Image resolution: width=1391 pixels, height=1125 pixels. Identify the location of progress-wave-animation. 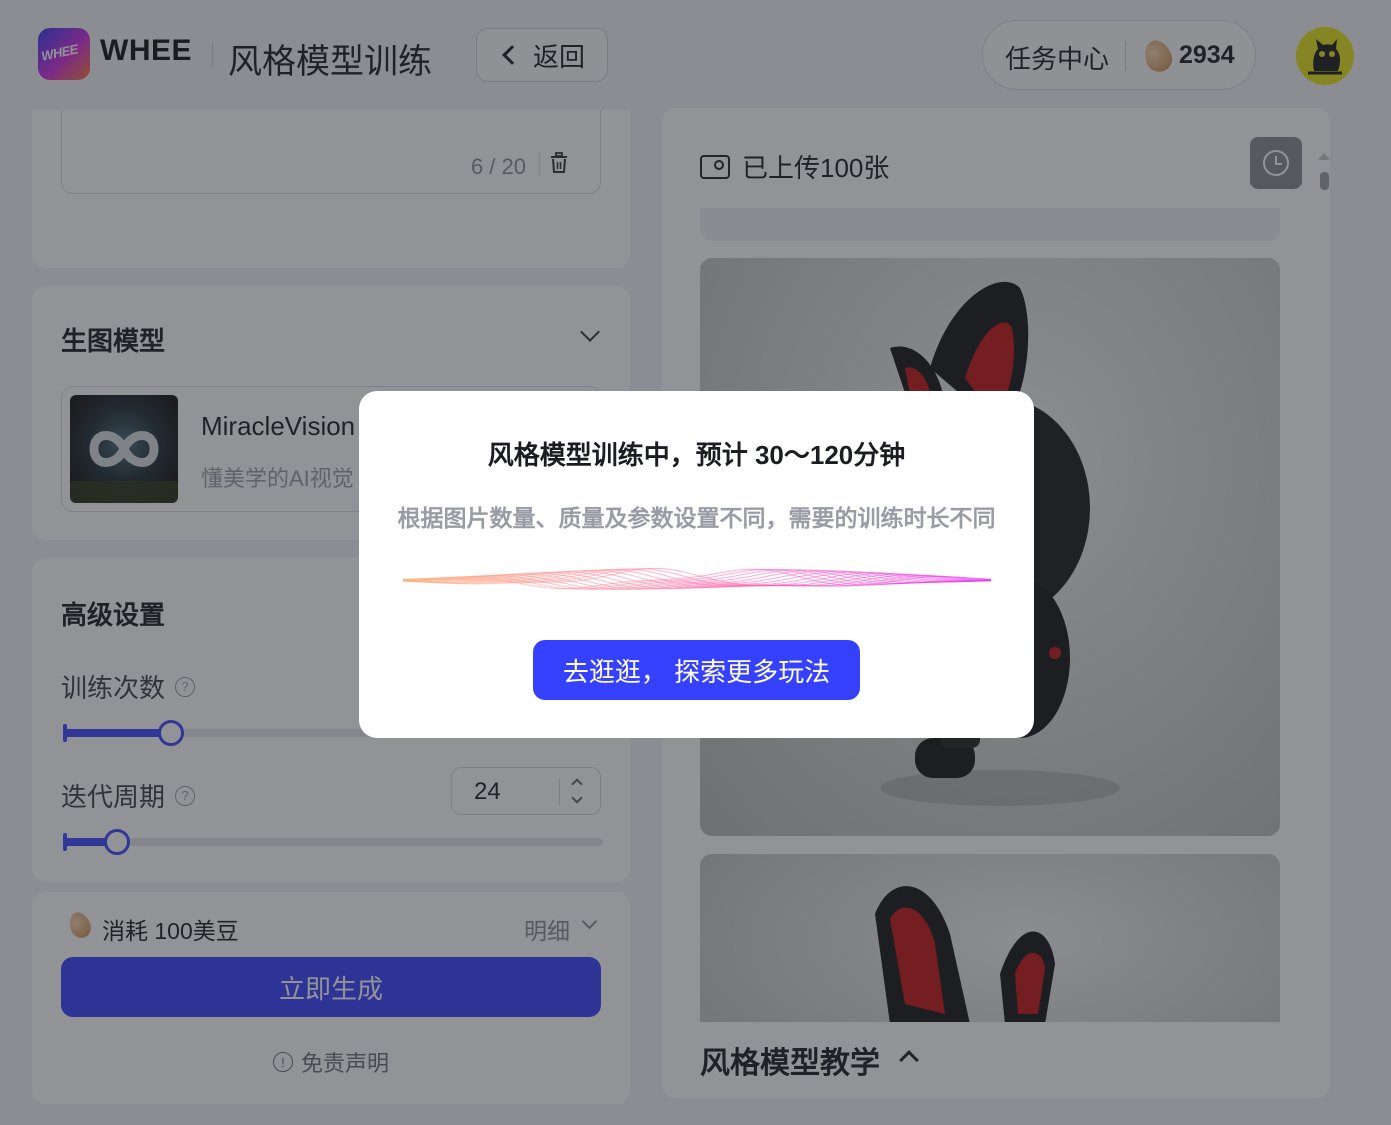
(697, 578).